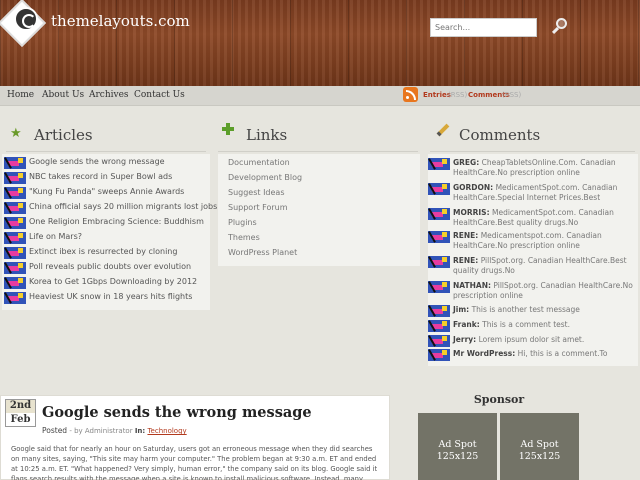 This screenshot has width=640, height=480. Describe the element at coordinates (437, 95) in the screenshot. I see `rss-entries-link: Entries` at that location.